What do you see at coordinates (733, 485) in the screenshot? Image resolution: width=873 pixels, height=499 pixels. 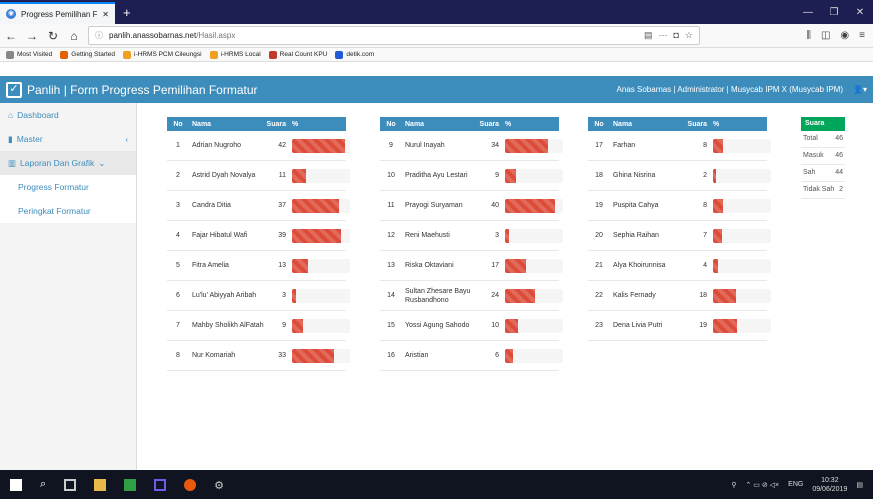 I see `people-icon: ⚲` at bounding box center [733, 485].